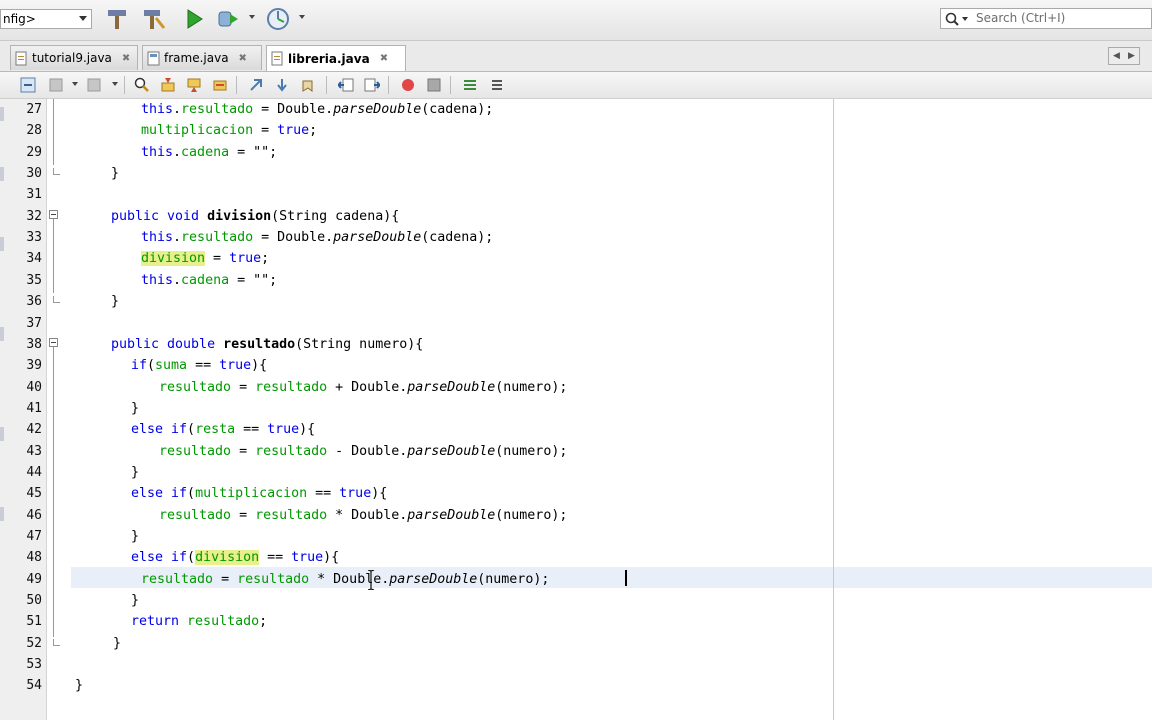  What do you see at coordinates (626, 578) in the screenshot?
I see `text-caret` at bounding box center [626, 578].